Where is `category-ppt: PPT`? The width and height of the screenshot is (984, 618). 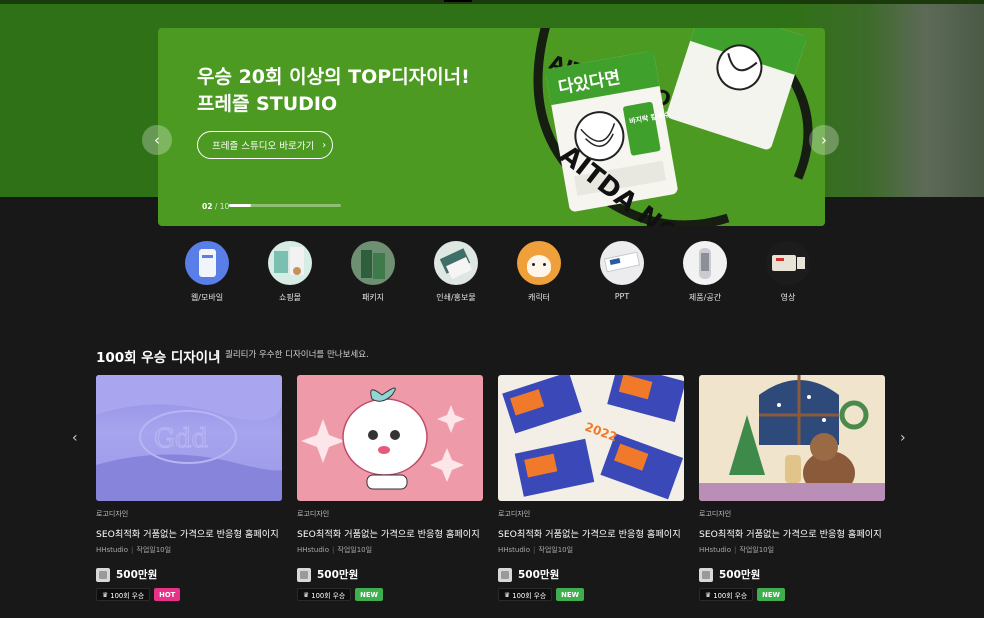
category-ppt: PPT is located at coordinates (622, 271).